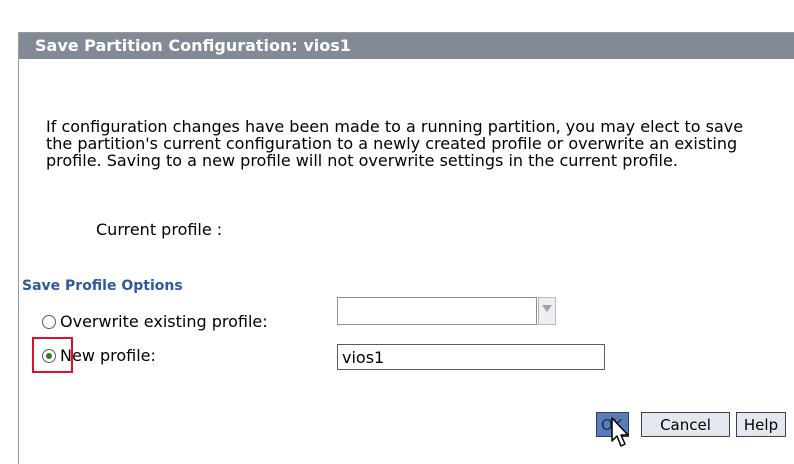 This screenshot has width=794, height=464. I want to click on existing-profile-select, so click(437, 311).